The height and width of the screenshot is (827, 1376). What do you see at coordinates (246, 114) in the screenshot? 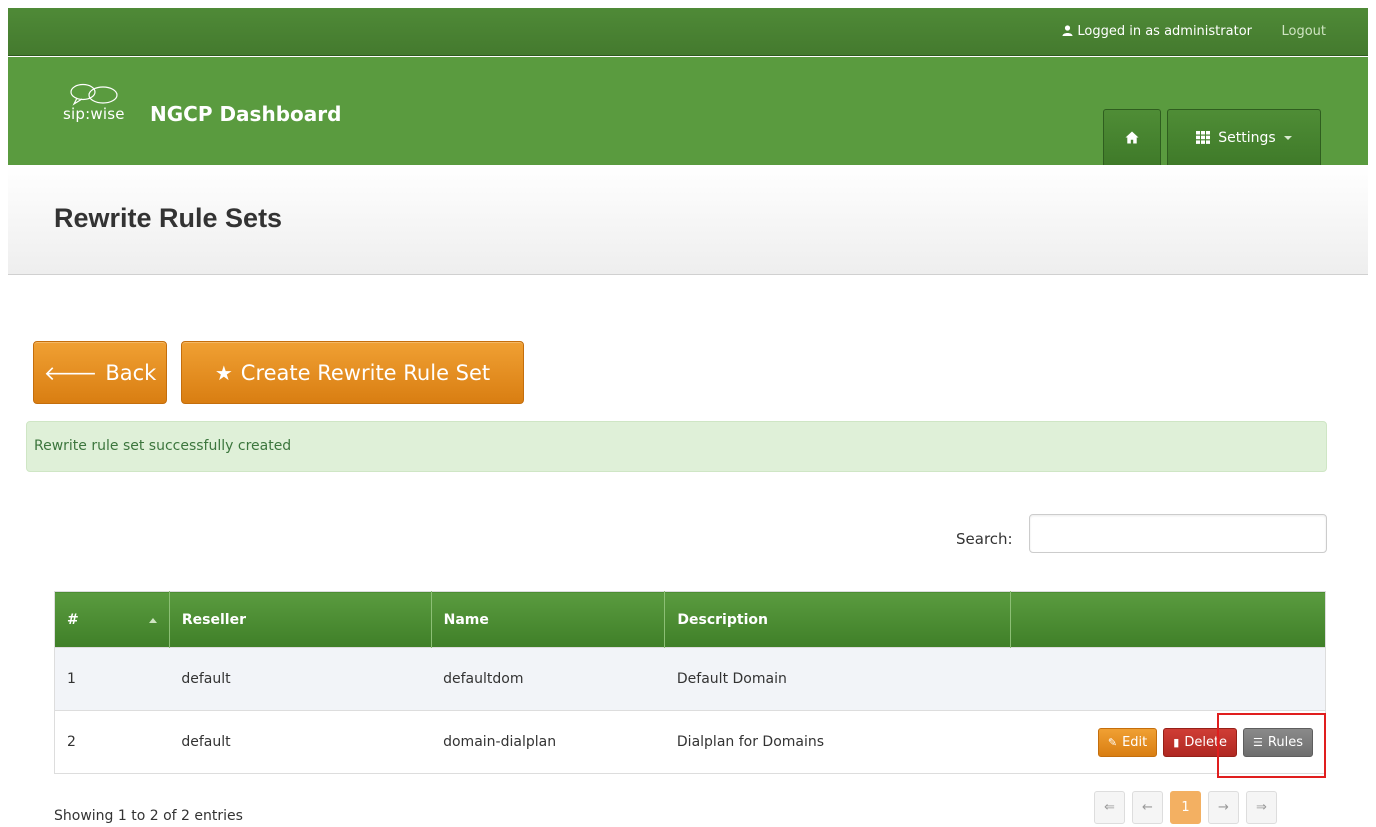
I see `app-title: NGCP Dashboard` at bounding box center [246, 114].